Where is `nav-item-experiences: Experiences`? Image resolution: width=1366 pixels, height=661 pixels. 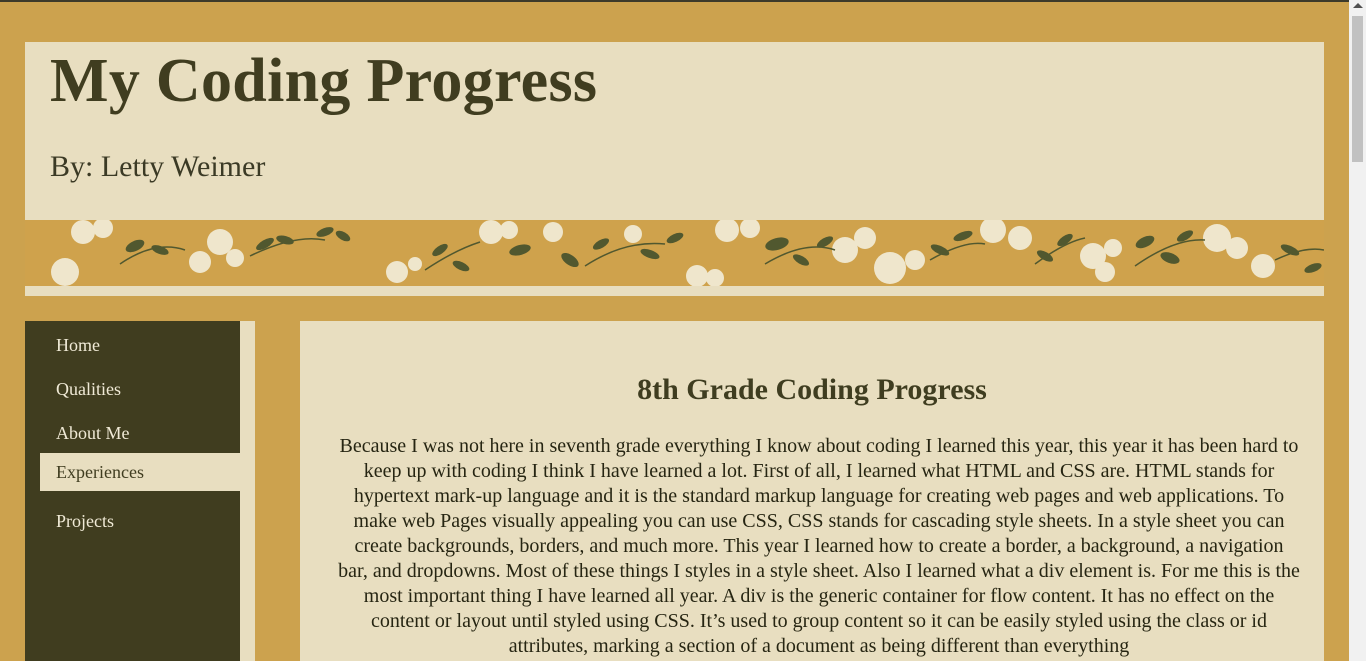
nav-item-experiences: Experiences is located at coordinates (140, 472).